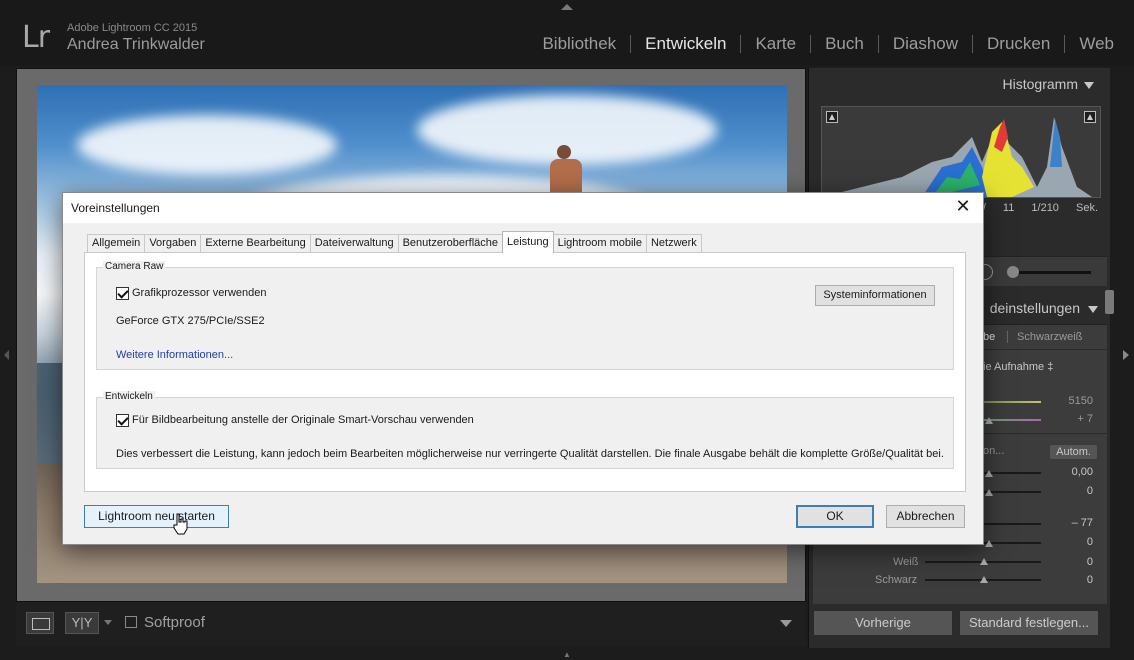  What do you see at coordinates (450, 243) in the screenshot?
I see `tab-benutzeroberflaeche: Benutzeroberfläche` at bounding box center [450, 243].